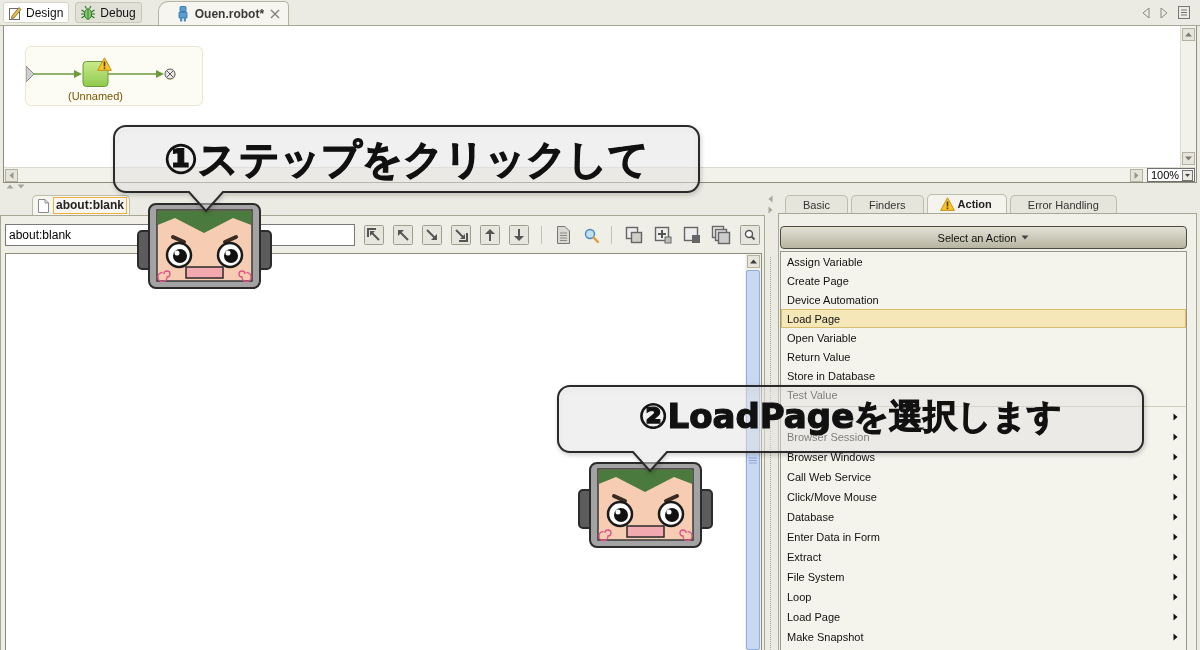 The image size is (1200, 650). Describe the element at coordinates (374, 234) in the screenshot. I see `arrow-up-left-bar-icon` at that location.